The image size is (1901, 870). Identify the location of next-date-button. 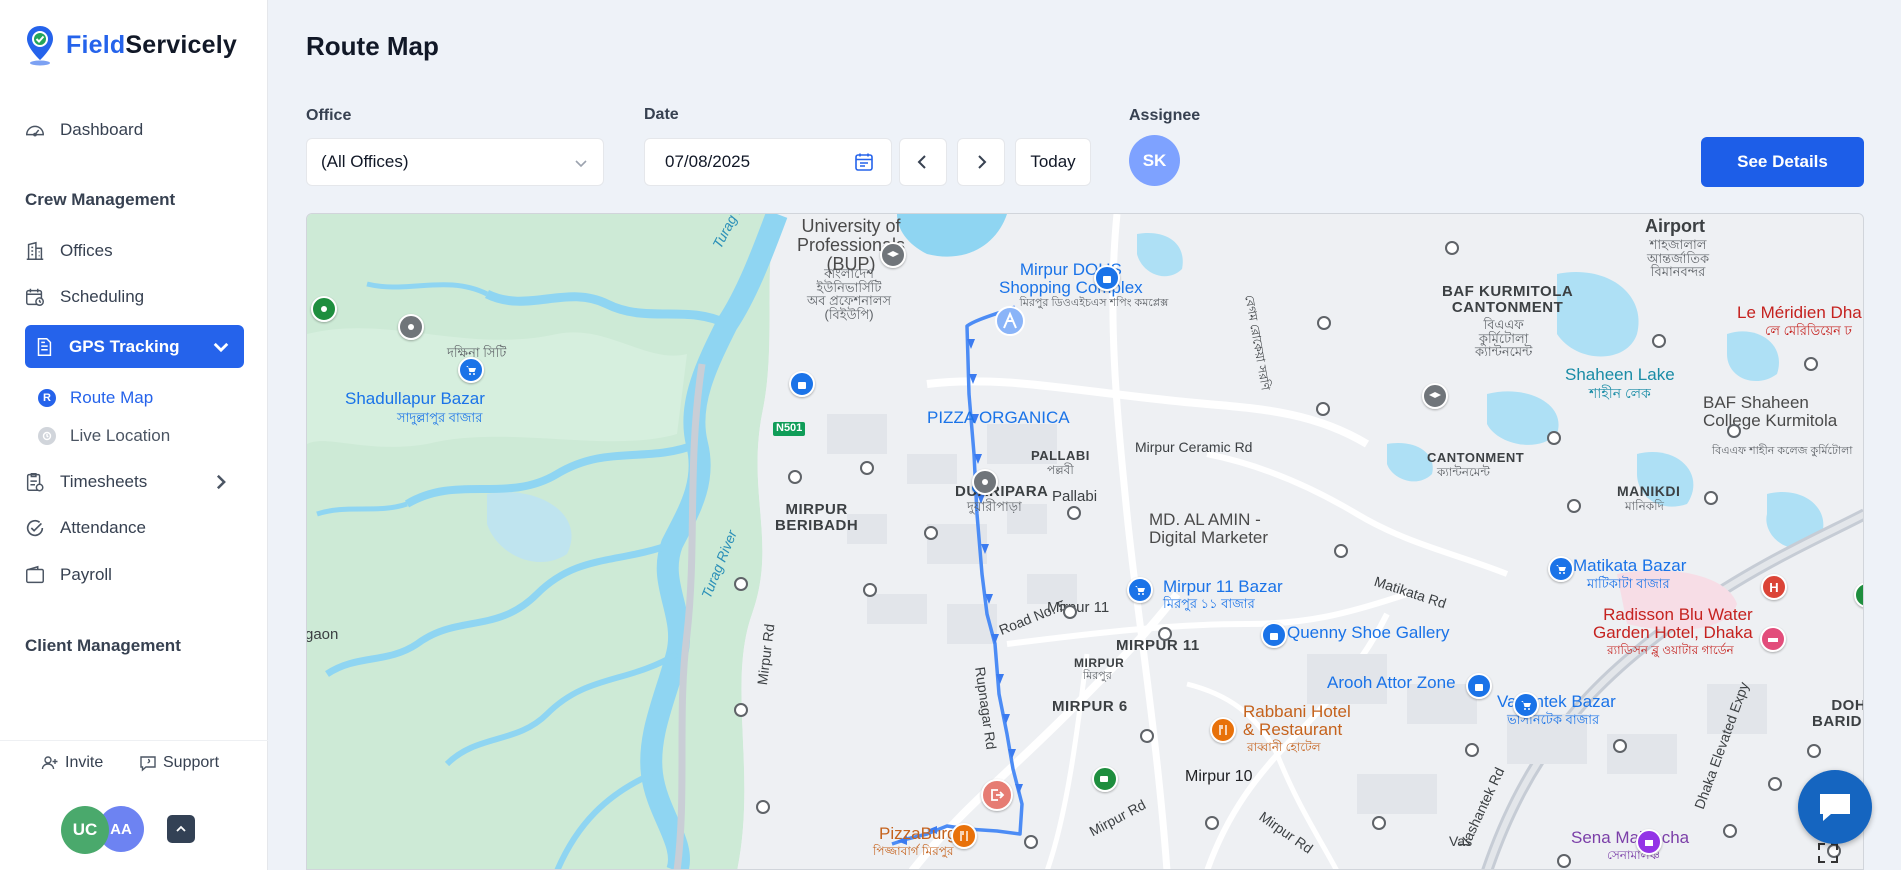
(981, 162).